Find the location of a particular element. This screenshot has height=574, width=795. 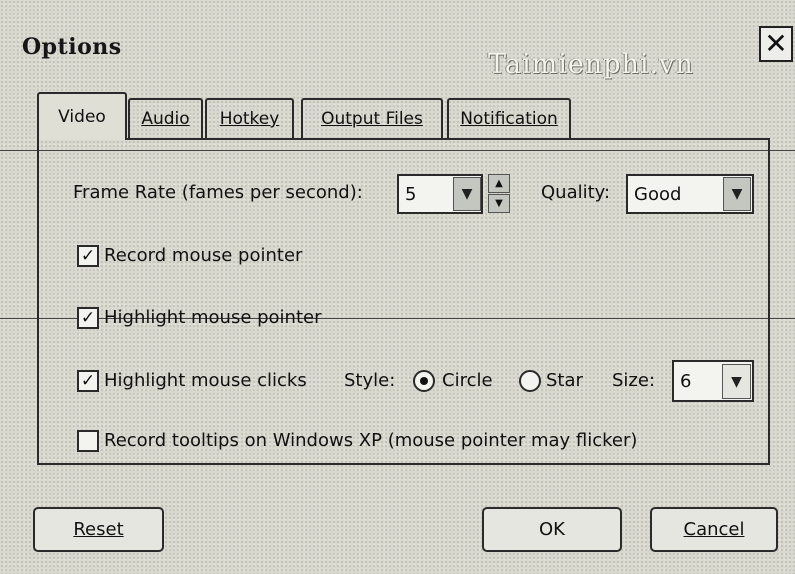

style-star-label: Star is located at coordinates (564, 380).